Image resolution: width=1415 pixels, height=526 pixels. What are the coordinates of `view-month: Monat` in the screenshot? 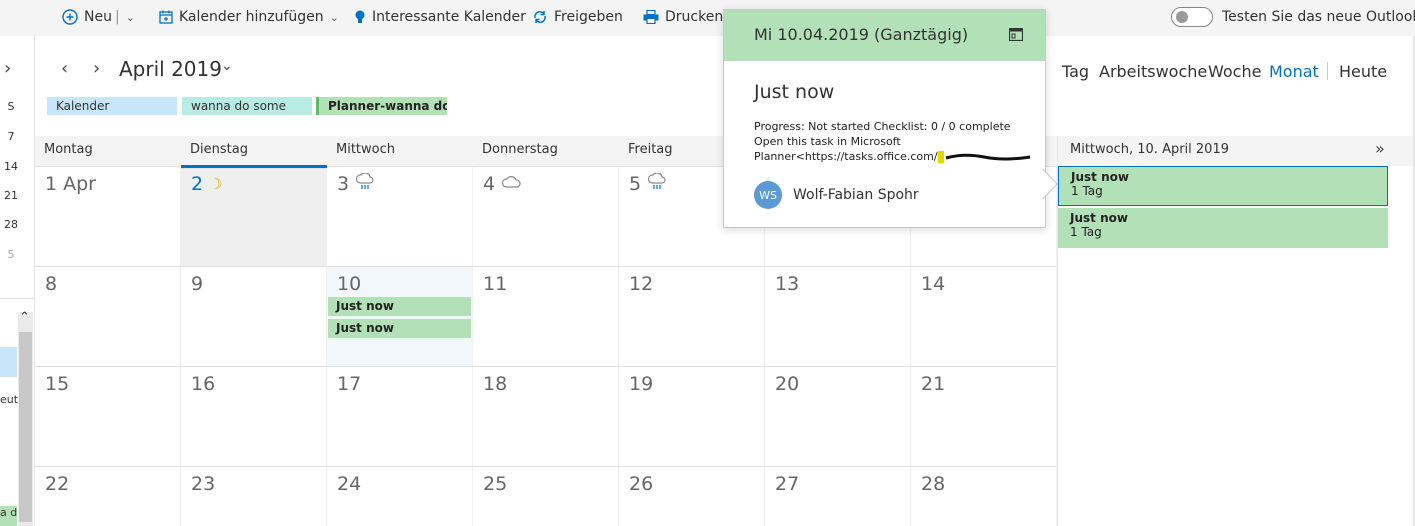 It's located at (1294, 71).